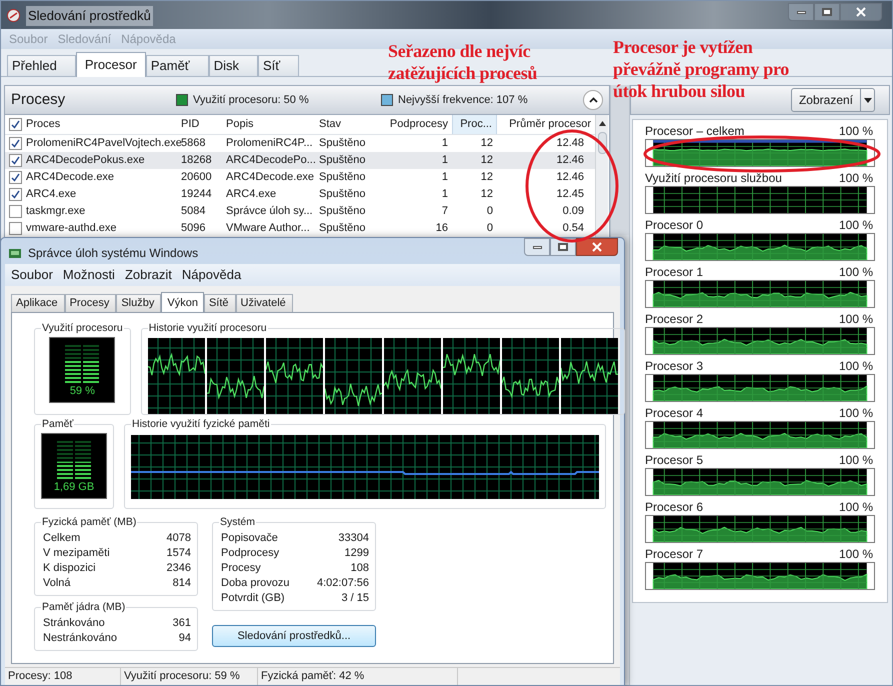 The image size is (893, 686). What do you see at coordinates (868, 100) in the screenshot?
I see `dropdown-icon` at bounding box center [868, 100].